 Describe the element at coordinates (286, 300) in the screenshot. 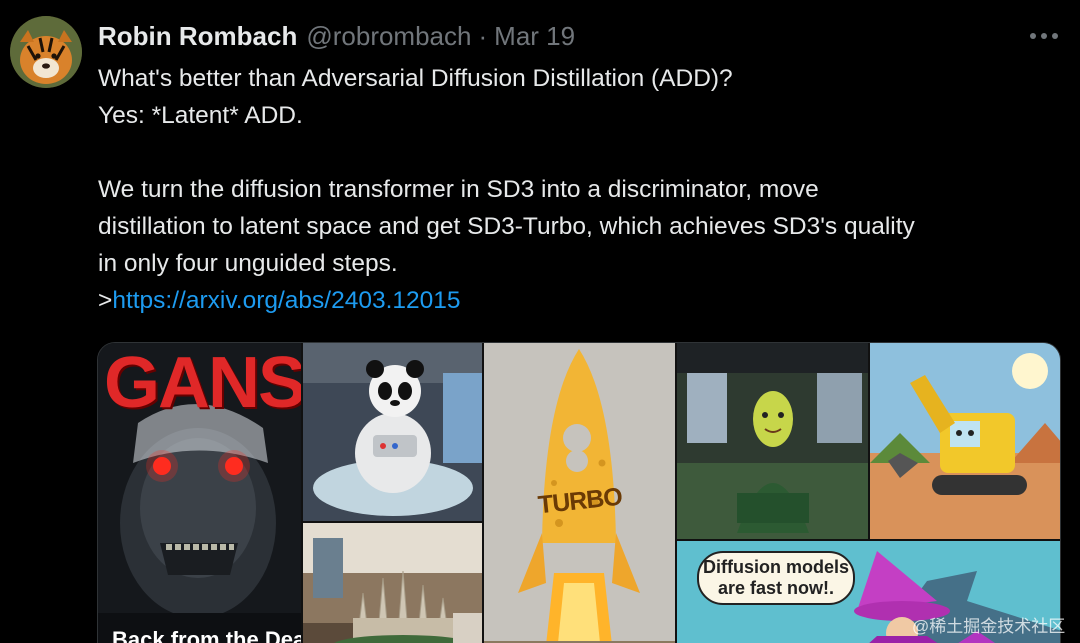

I see `arxiv-link: https://arxiv.org/abs/2403.12015` at that location.